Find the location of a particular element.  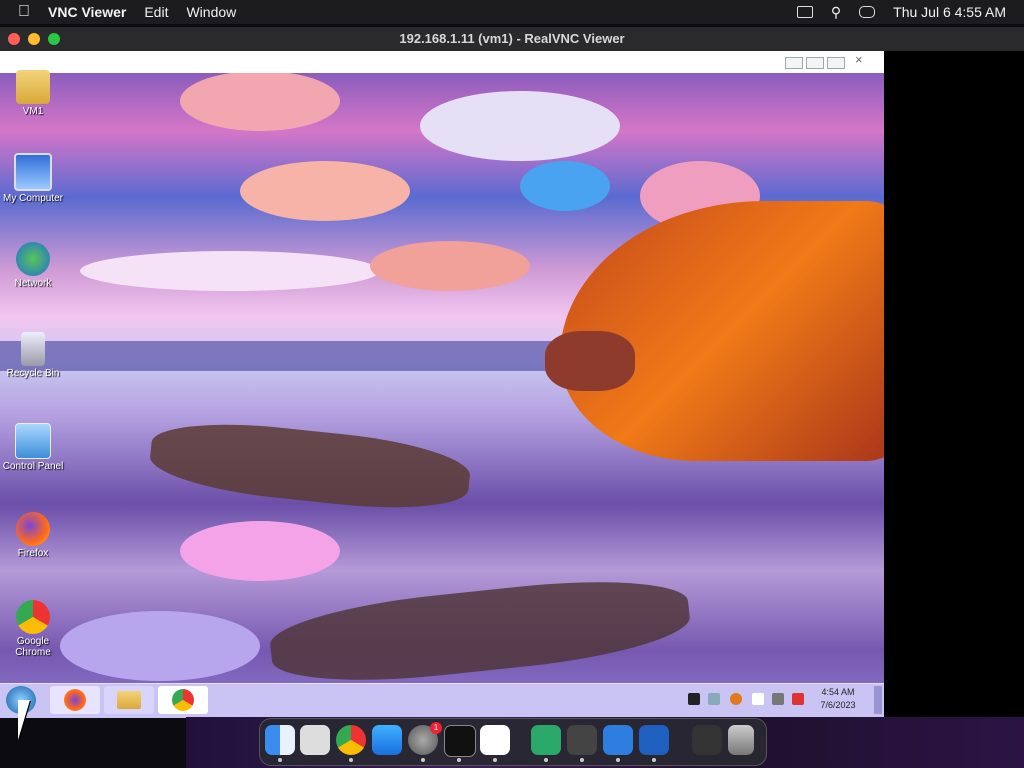

dock-app-1-icon is located at coordinates (546, 740).